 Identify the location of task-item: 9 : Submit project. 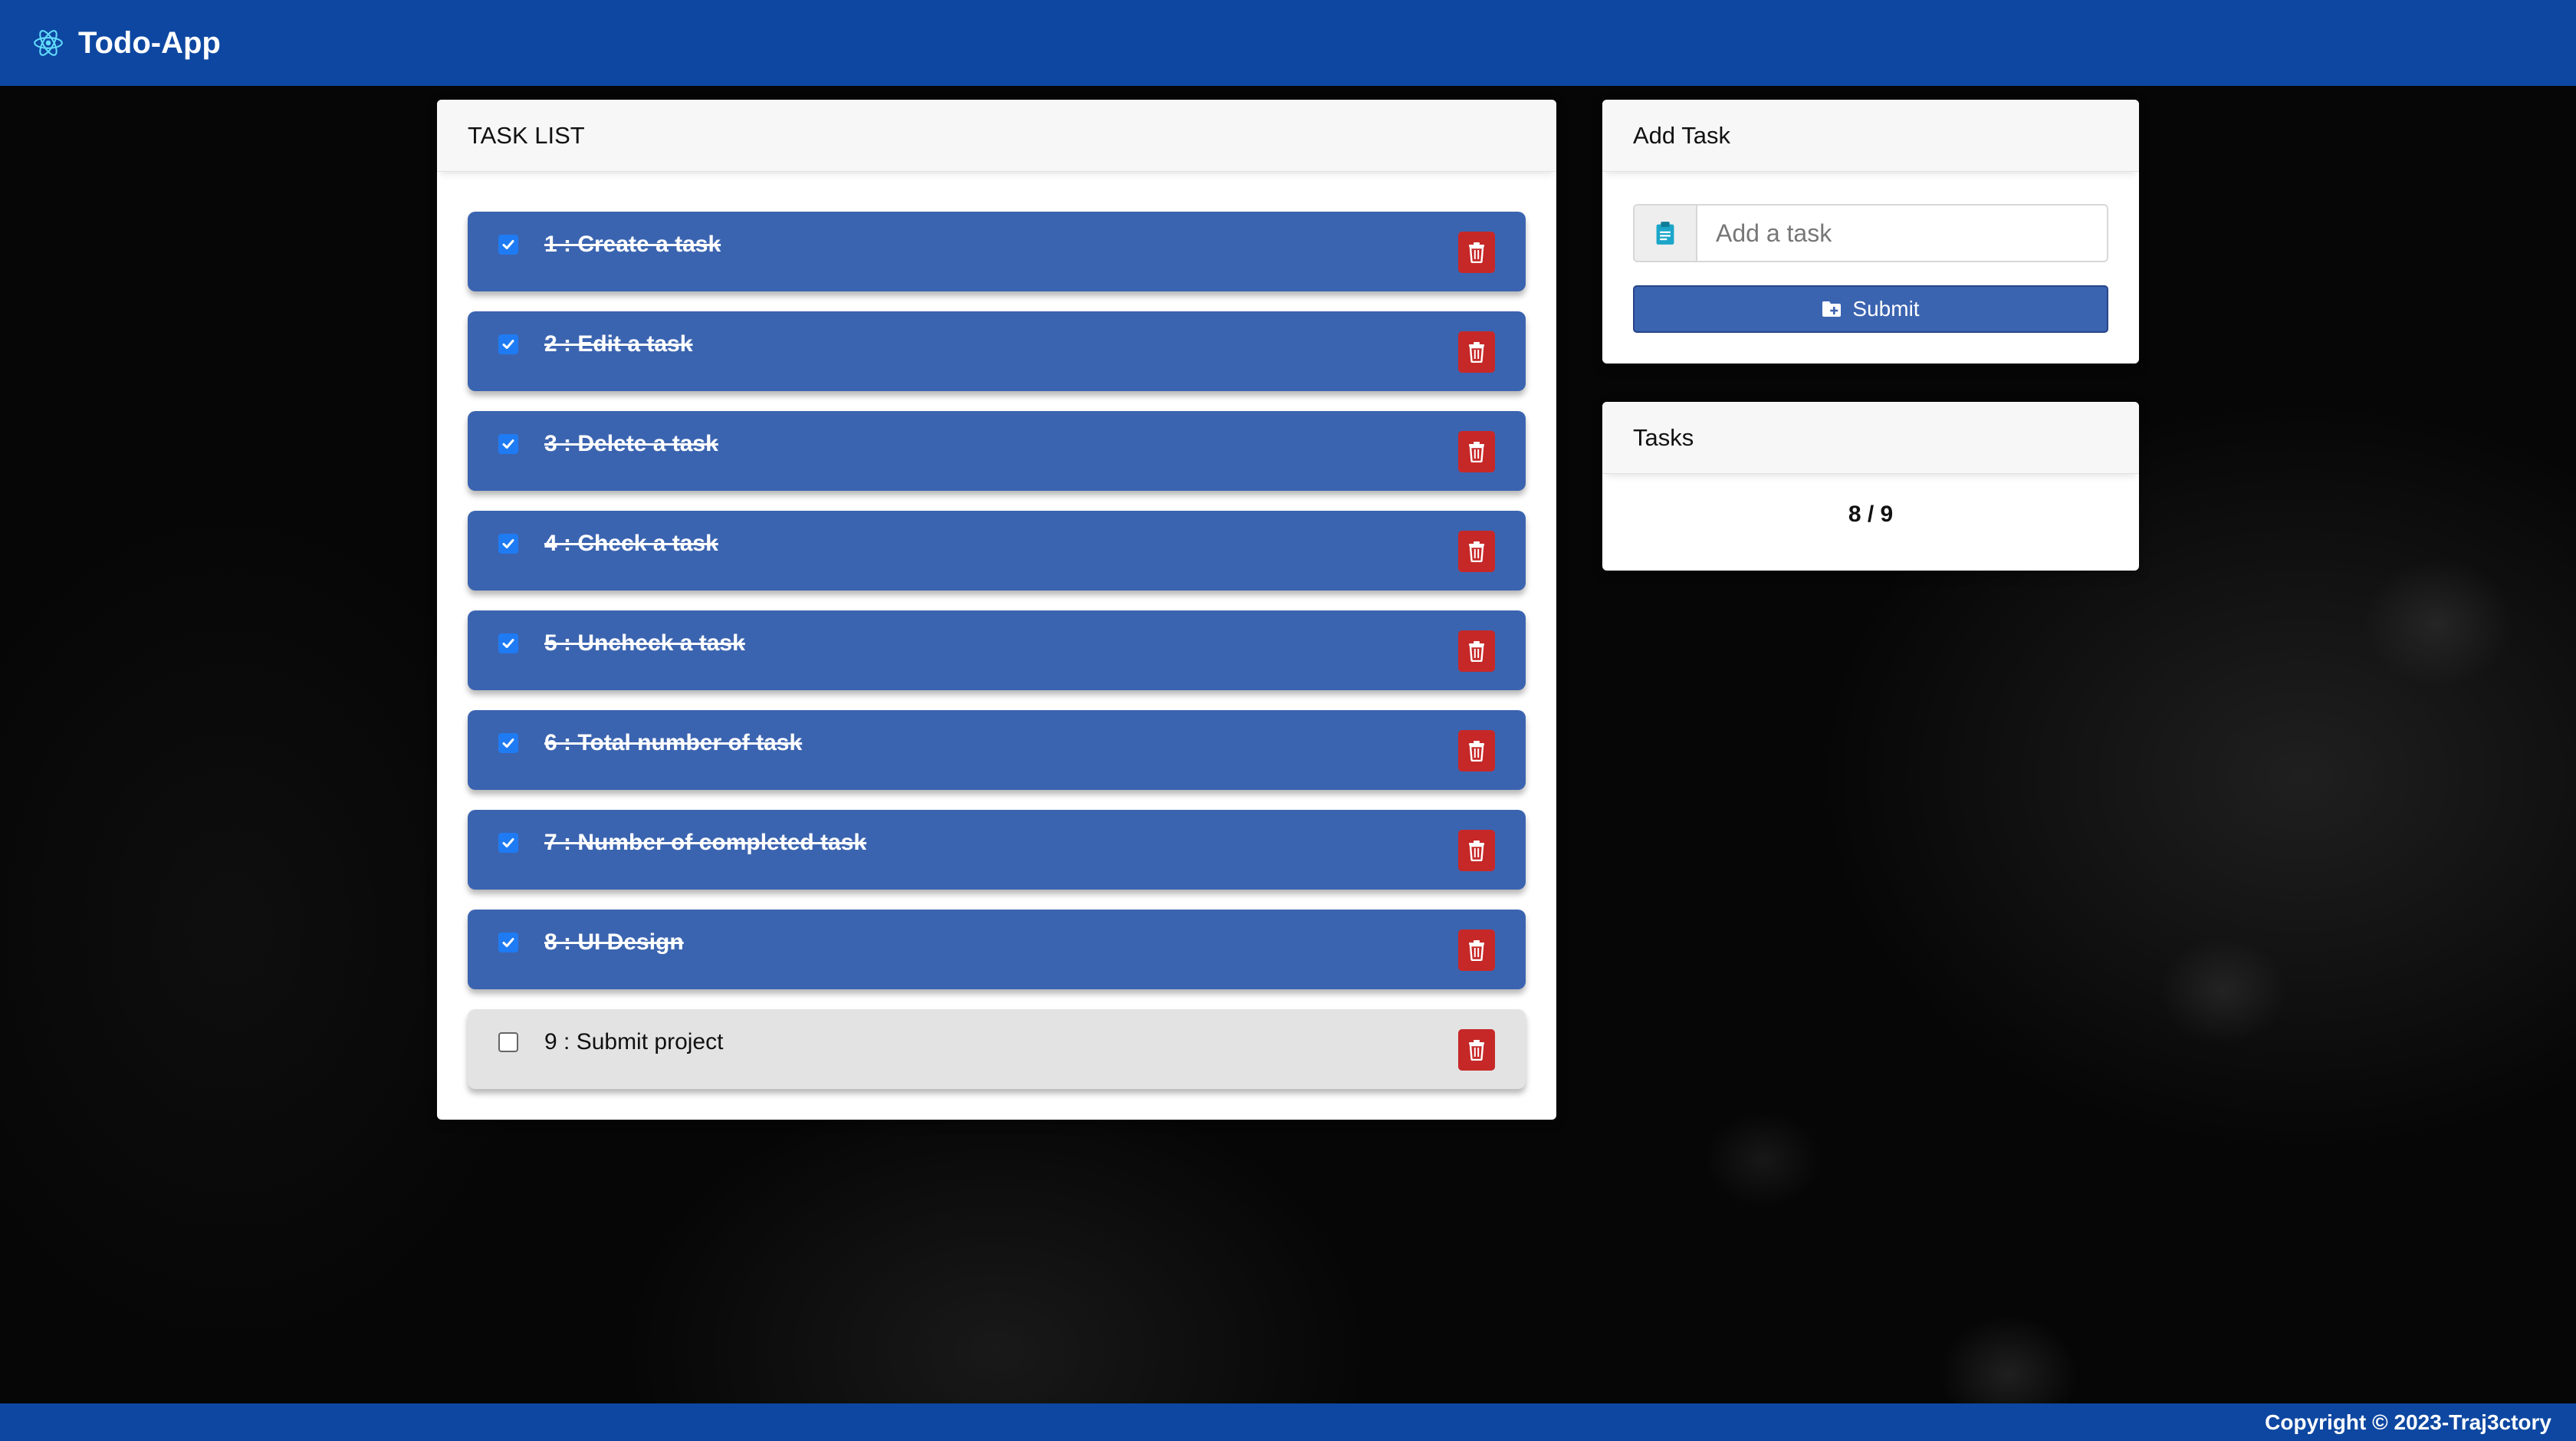
(997, 1049).